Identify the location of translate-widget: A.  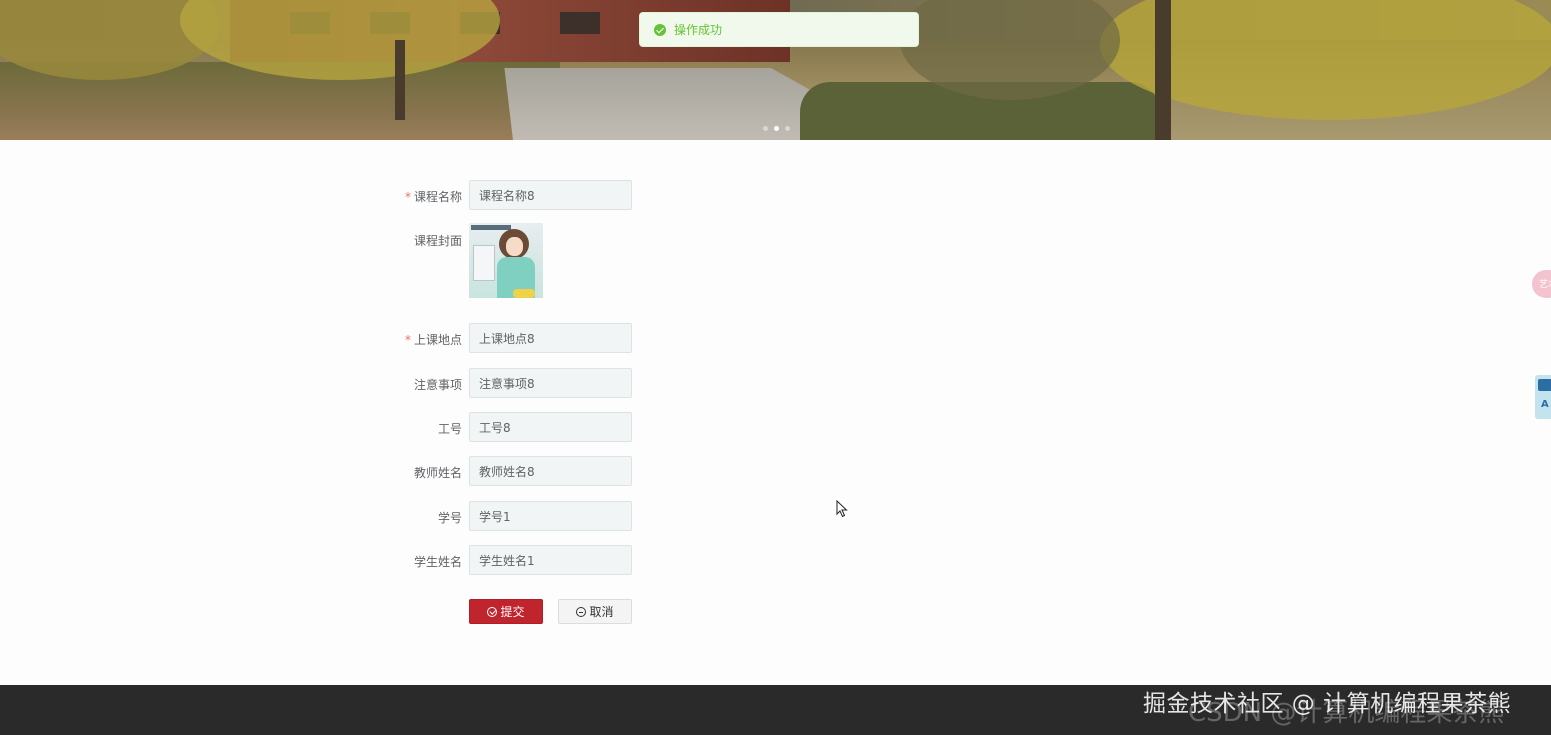
(1543, 397).